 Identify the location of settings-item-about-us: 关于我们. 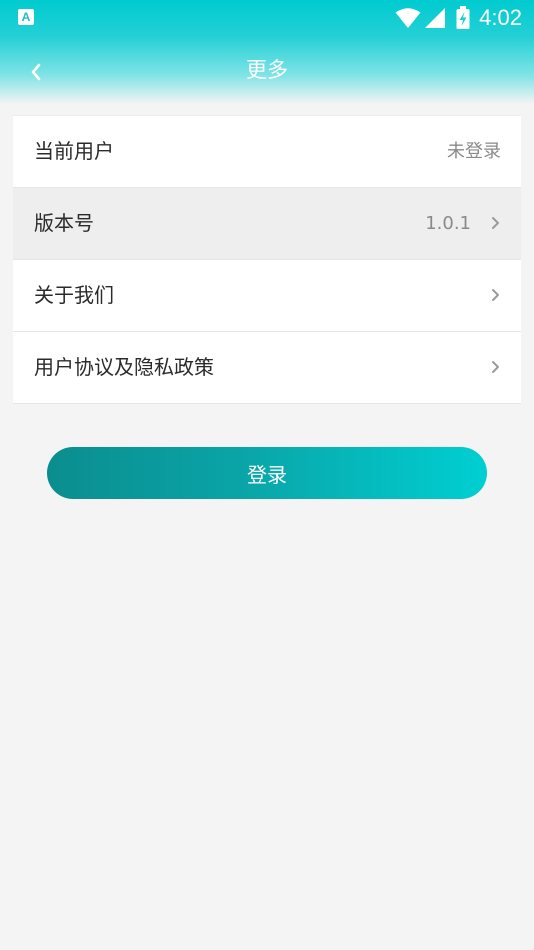
(267, 295).